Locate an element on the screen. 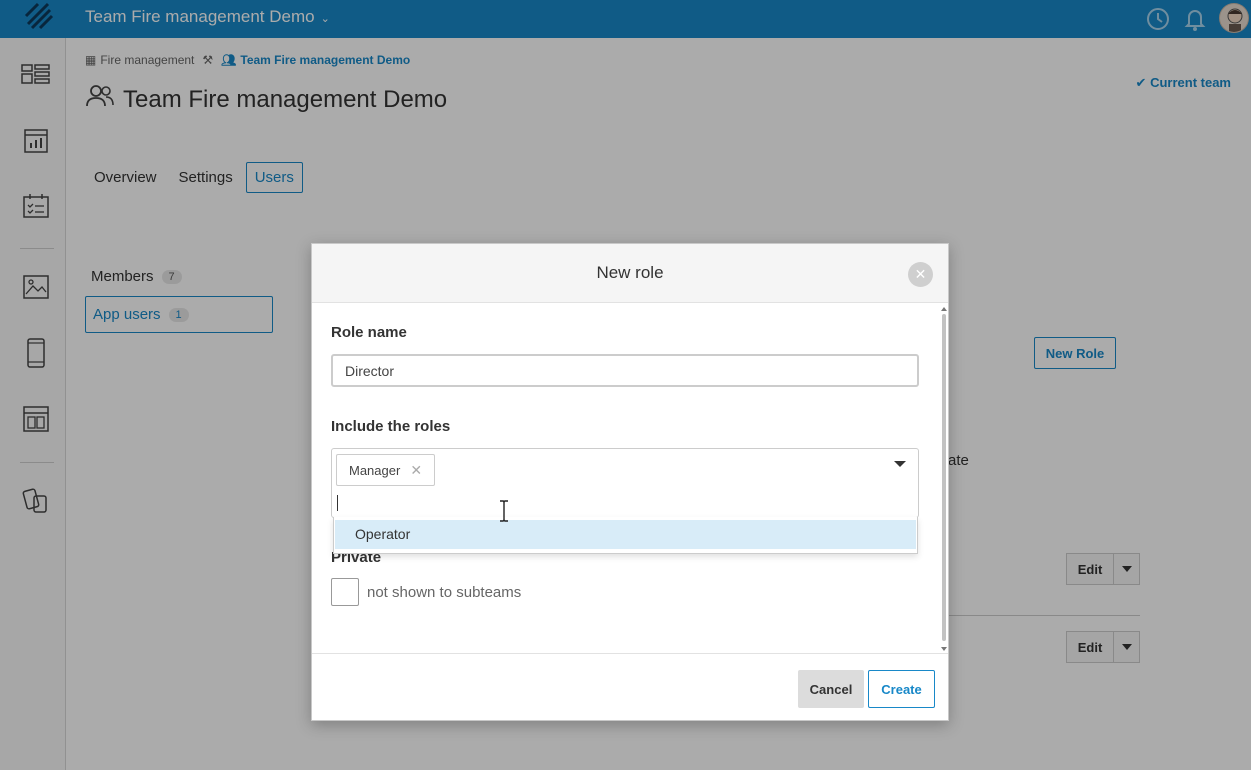 Image resolution: width=1251 pixels, height=770 pixels. include-roles-select: Manager ✕ is located at coordinates (625, 483).